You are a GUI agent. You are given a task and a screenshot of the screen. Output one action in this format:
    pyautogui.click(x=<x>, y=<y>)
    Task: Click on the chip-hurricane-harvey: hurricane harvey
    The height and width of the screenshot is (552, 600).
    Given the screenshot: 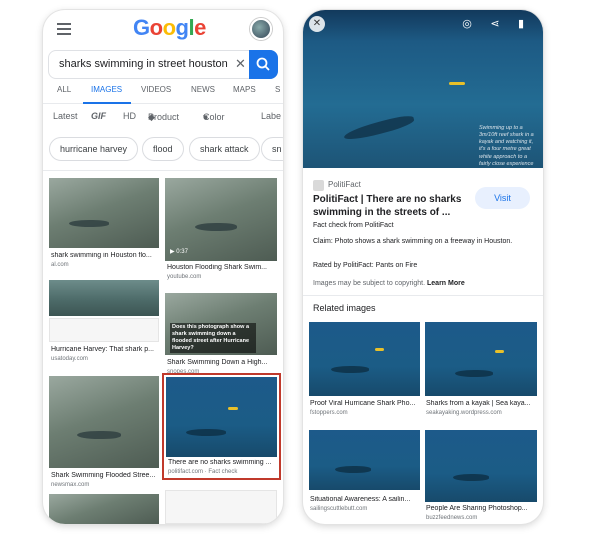 What is the action you would take?
    pyautogui.click(x=94, y=149)
    